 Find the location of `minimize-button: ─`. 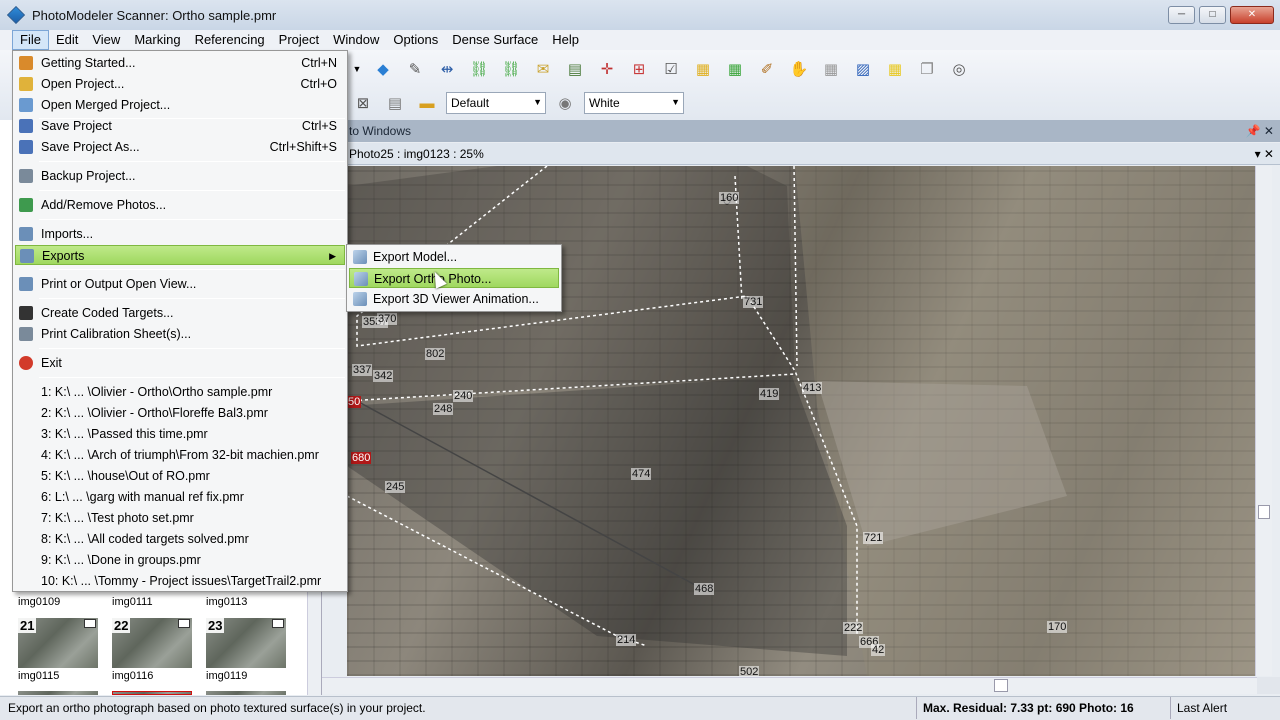

minimize-button: ─ is located at coordinates (1181, 15).